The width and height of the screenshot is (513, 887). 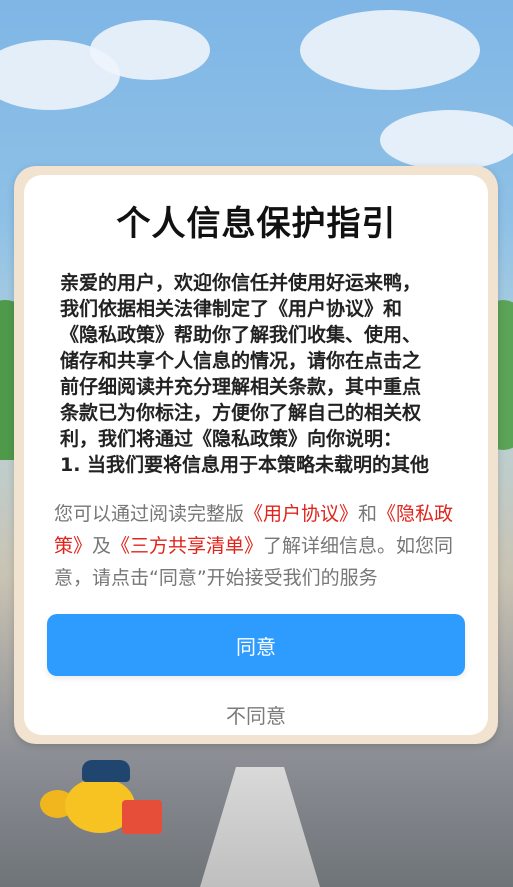 What do you see at coordinates (102, 546) in the screenshot?
I see `info-and2: 及` at bounding box center [102, 546].